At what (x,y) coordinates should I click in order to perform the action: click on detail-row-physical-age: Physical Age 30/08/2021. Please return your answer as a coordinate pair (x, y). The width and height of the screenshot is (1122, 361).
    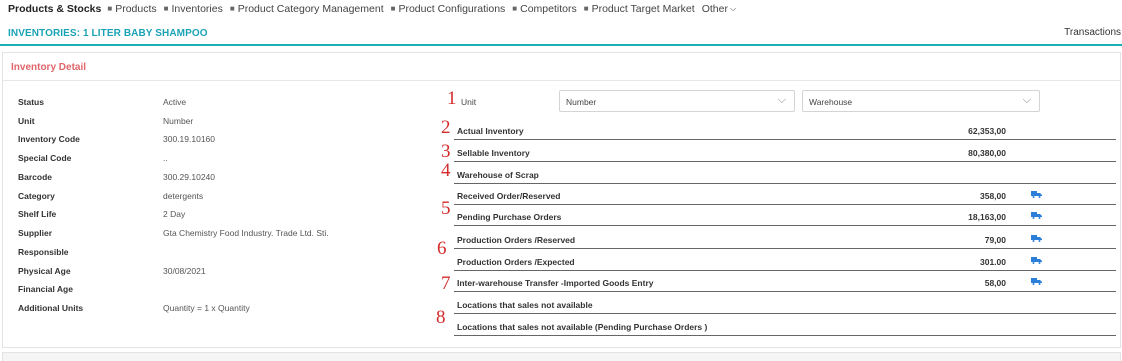
    Looking at the image, I should click on (228, 272).